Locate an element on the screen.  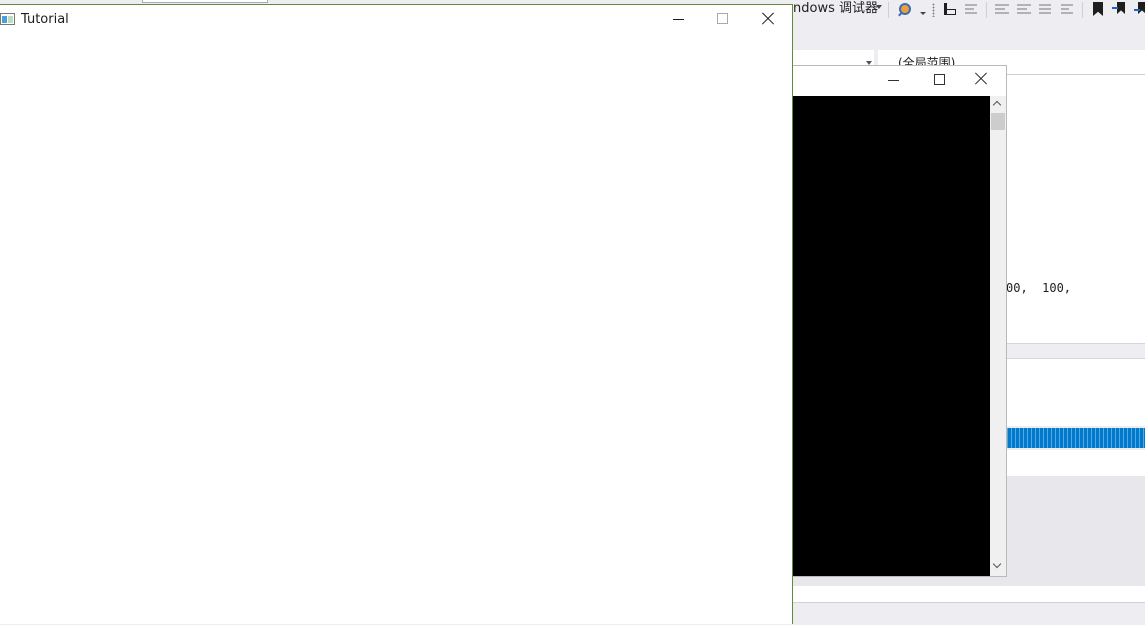
navigate-up-icon is located at coordinates (950, 9).